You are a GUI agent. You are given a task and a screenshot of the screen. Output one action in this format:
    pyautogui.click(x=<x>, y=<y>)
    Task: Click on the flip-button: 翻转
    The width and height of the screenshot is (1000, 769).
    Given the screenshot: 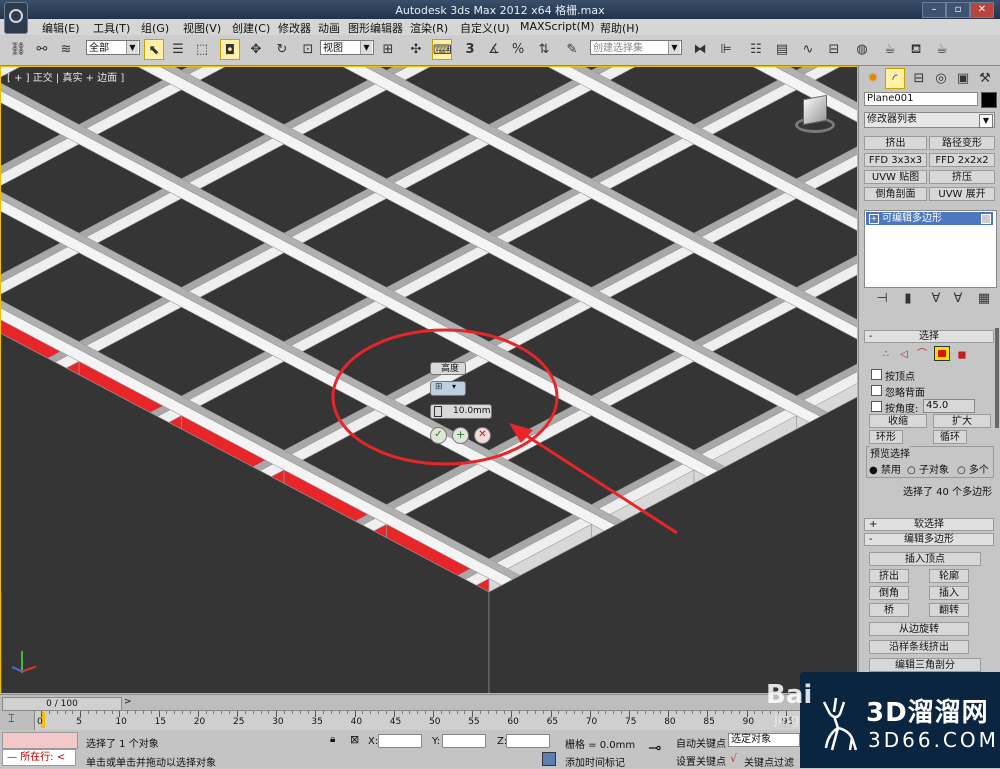 What is the action you would take?
    pyautogui.click(x=949, y=610)
    